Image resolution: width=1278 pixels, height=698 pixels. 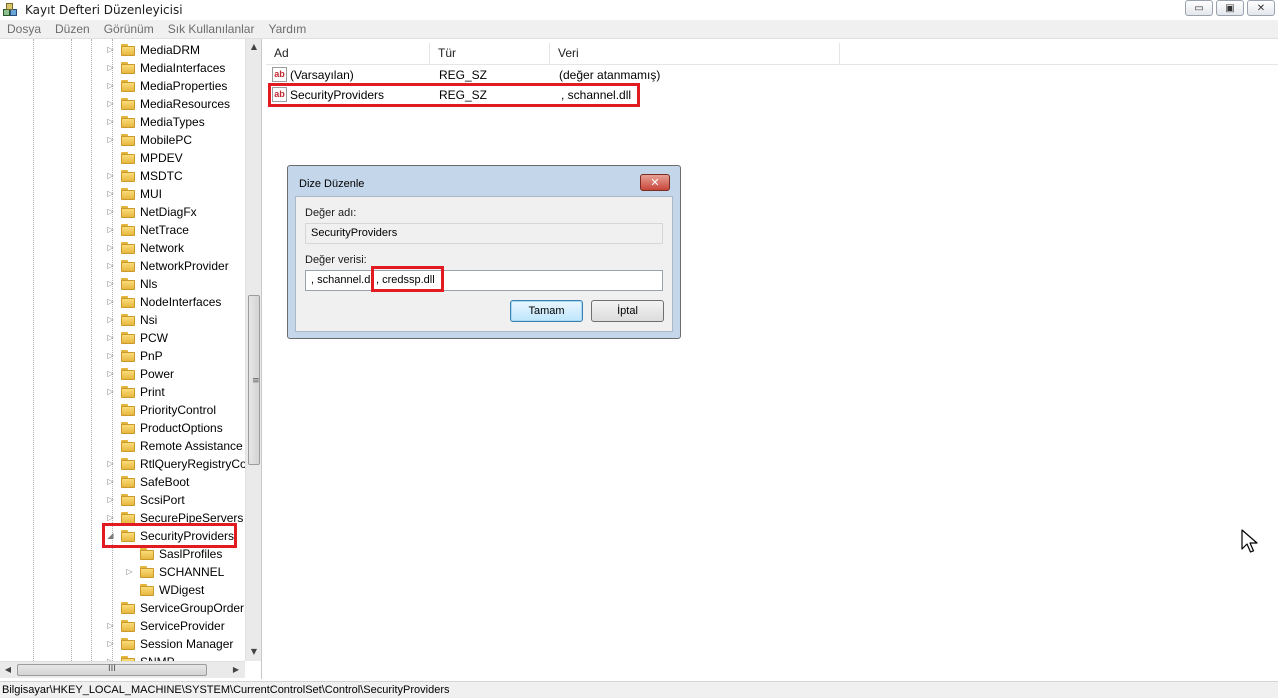 I want to click on minimize-button: ▭, so click(x=1199, y=8).